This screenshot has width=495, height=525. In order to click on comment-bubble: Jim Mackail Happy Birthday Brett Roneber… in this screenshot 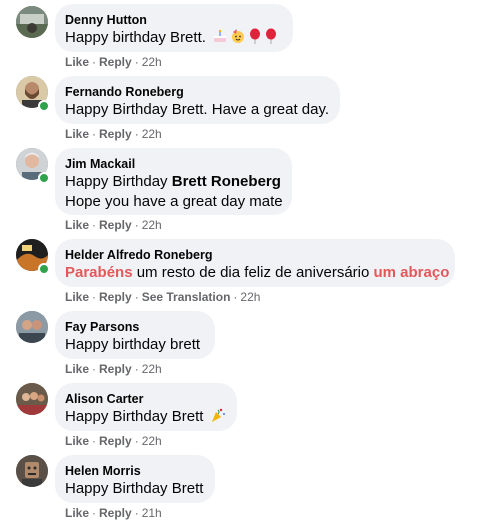, I will do `click(173, 181)`.